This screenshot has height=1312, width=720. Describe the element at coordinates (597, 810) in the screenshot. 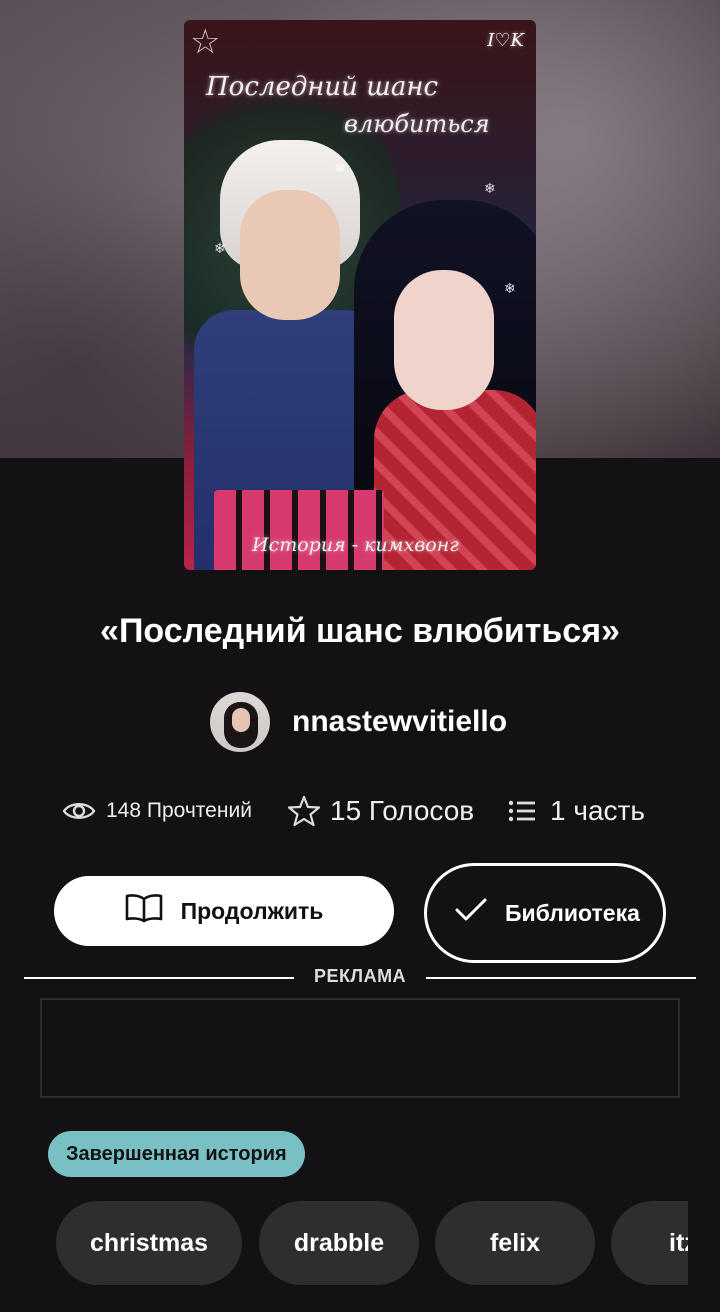

I see `parts-count: 1 часть` at that location.